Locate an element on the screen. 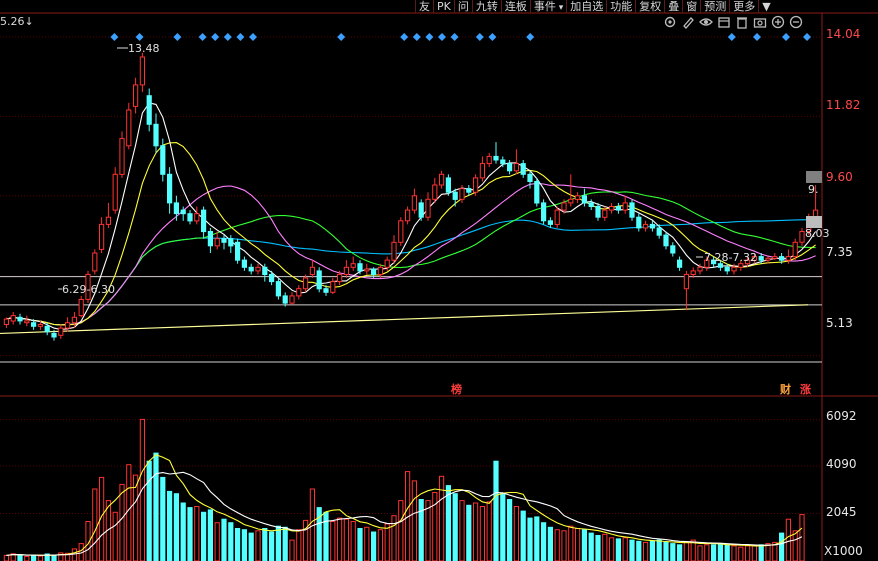 The width and height of the screenshot is (878, 561). price-tick-14.04: 14.04 is located at coordinates (843, 34).